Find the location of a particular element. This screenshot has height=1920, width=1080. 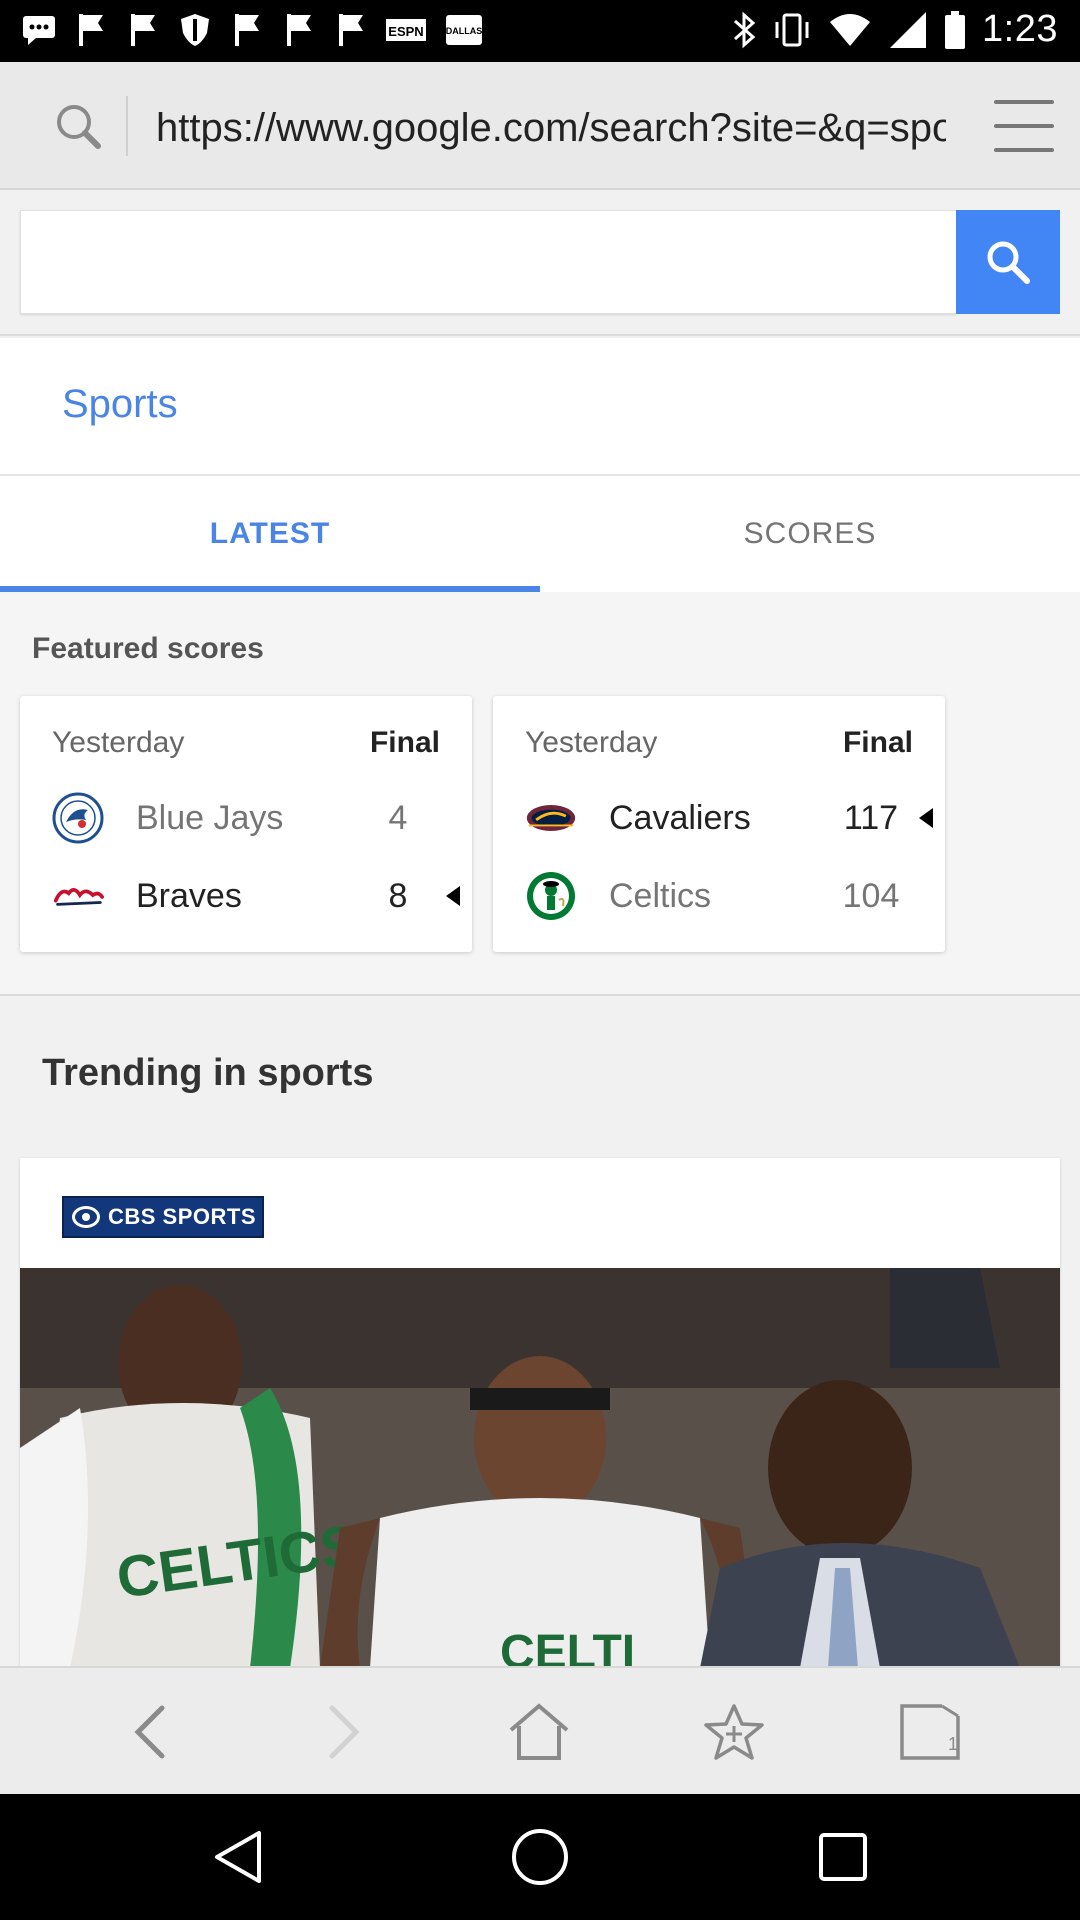

blue-jays-logo-icon is located at coordinates (78, 818).